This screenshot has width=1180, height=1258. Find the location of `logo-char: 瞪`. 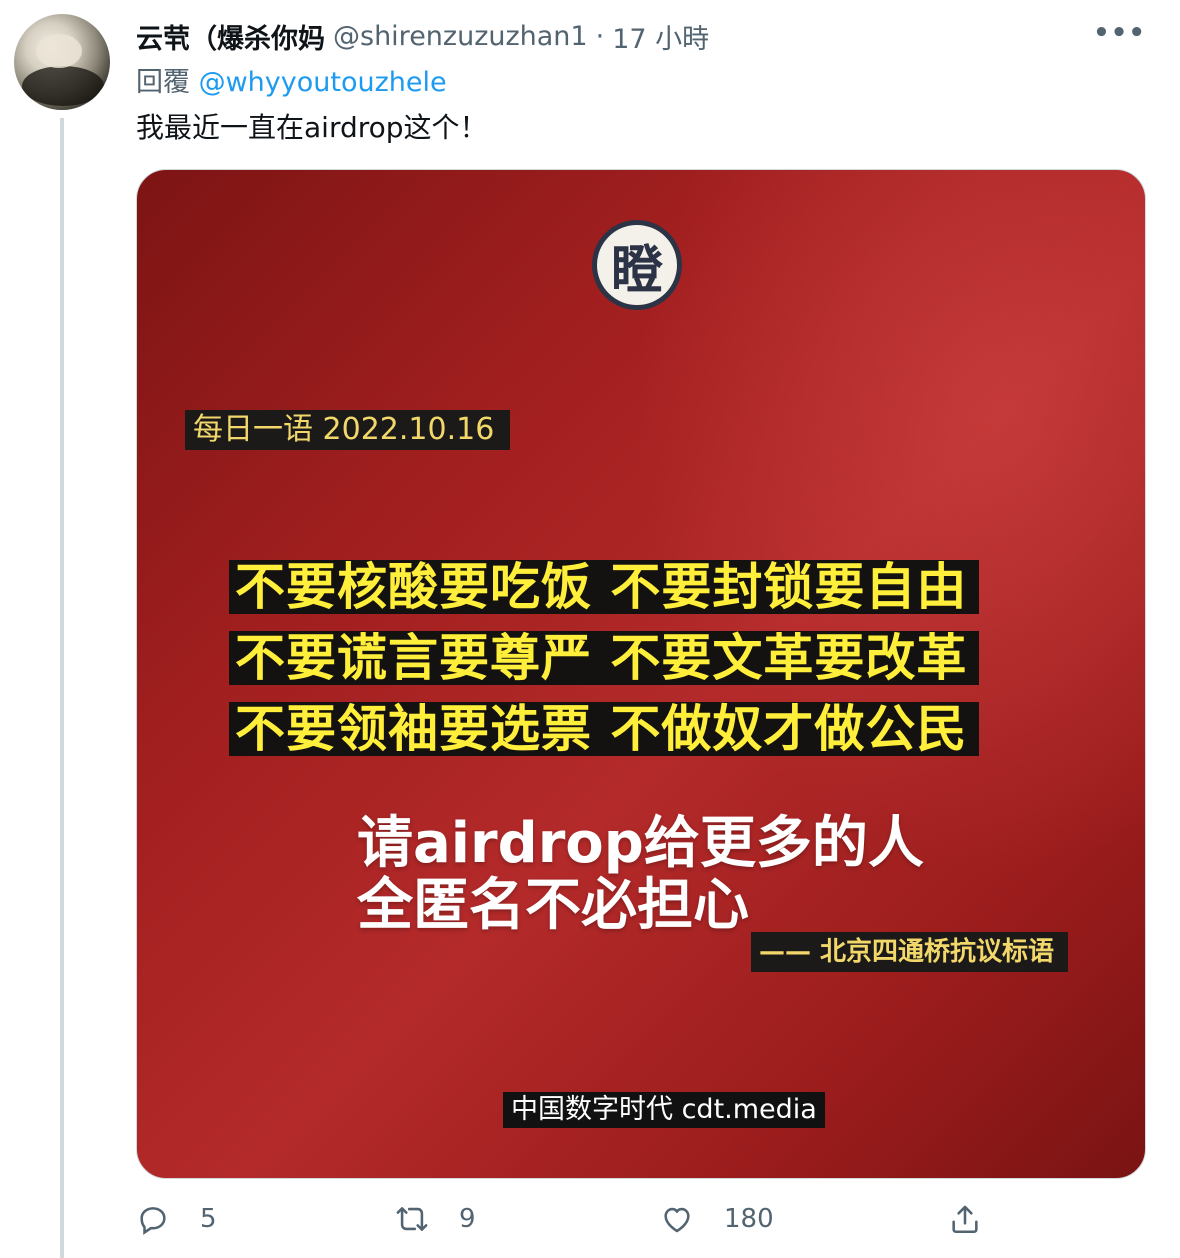

logo-char: 瞪 is located at coordinates (636, 270).